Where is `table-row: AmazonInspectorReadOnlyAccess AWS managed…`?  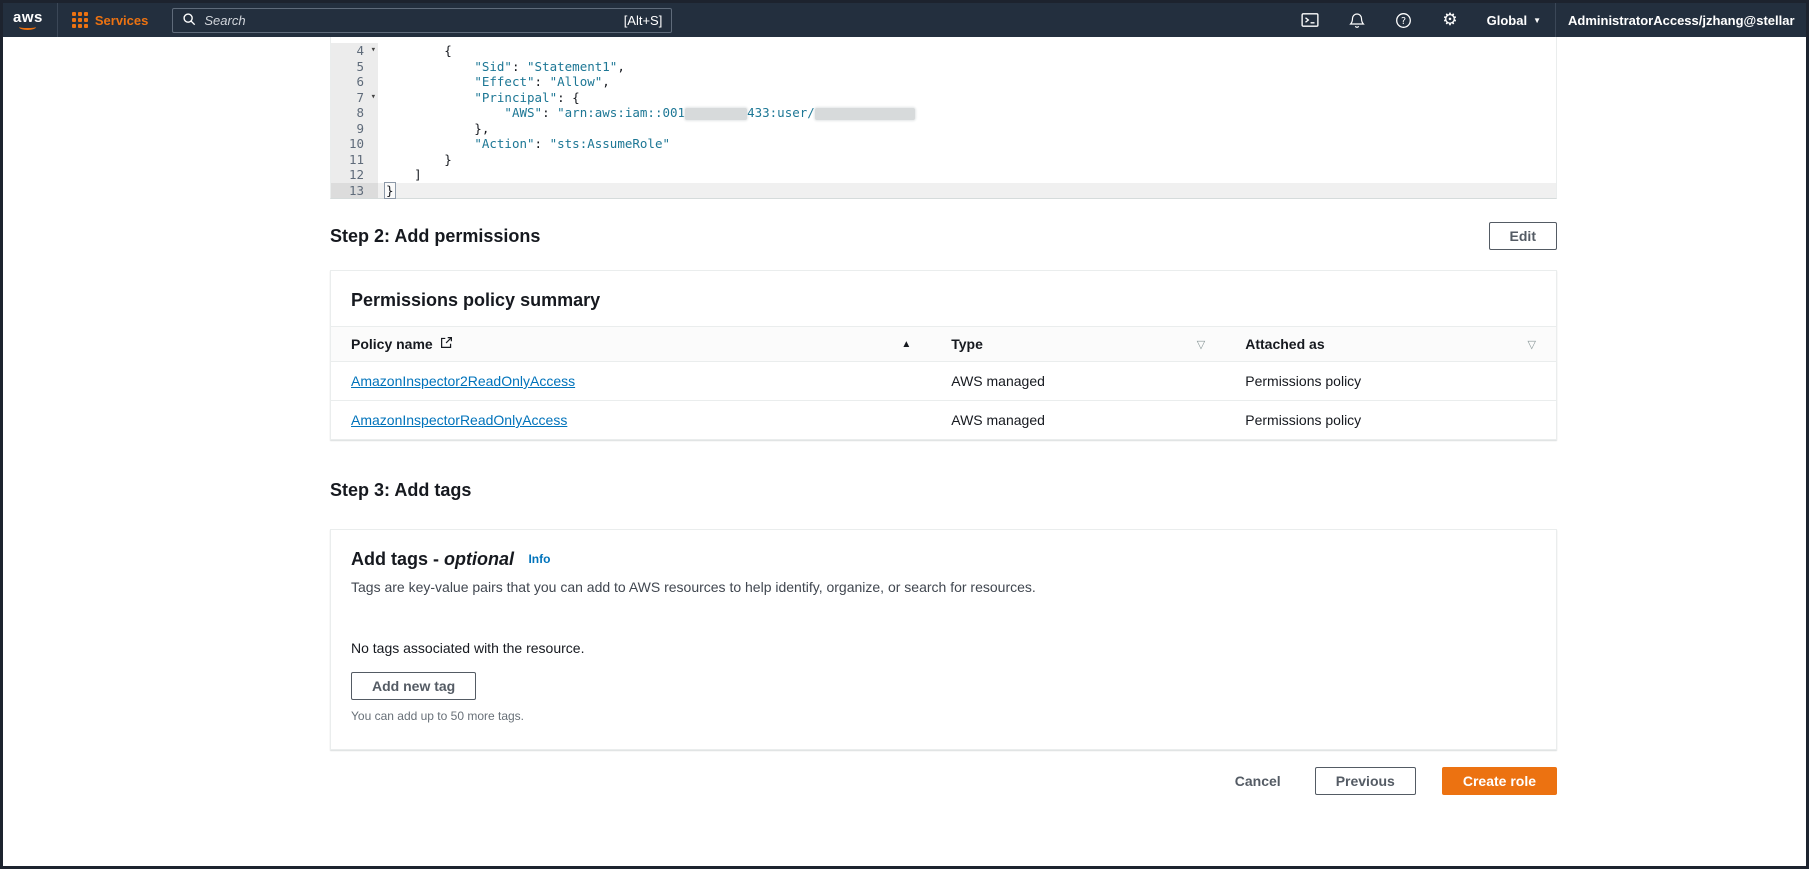
table-row: AmazonInspectorReadOnlyAccess AWS managed… is located at coordinates (943, 420).